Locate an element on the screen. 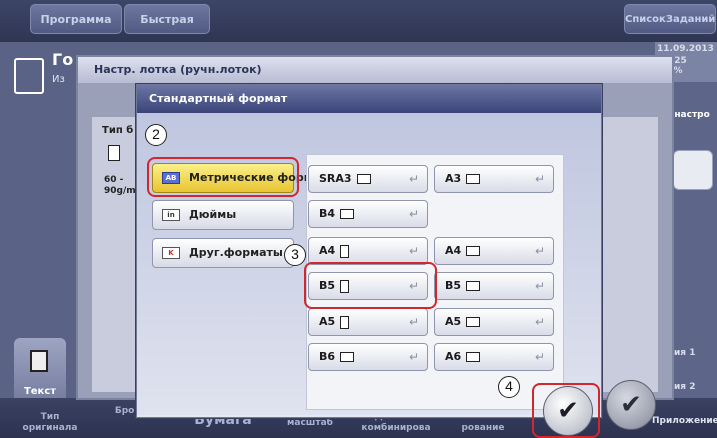 The height and width of the screenshot is (438, 717). size-label: B6 is located at coordinates (327, 356).